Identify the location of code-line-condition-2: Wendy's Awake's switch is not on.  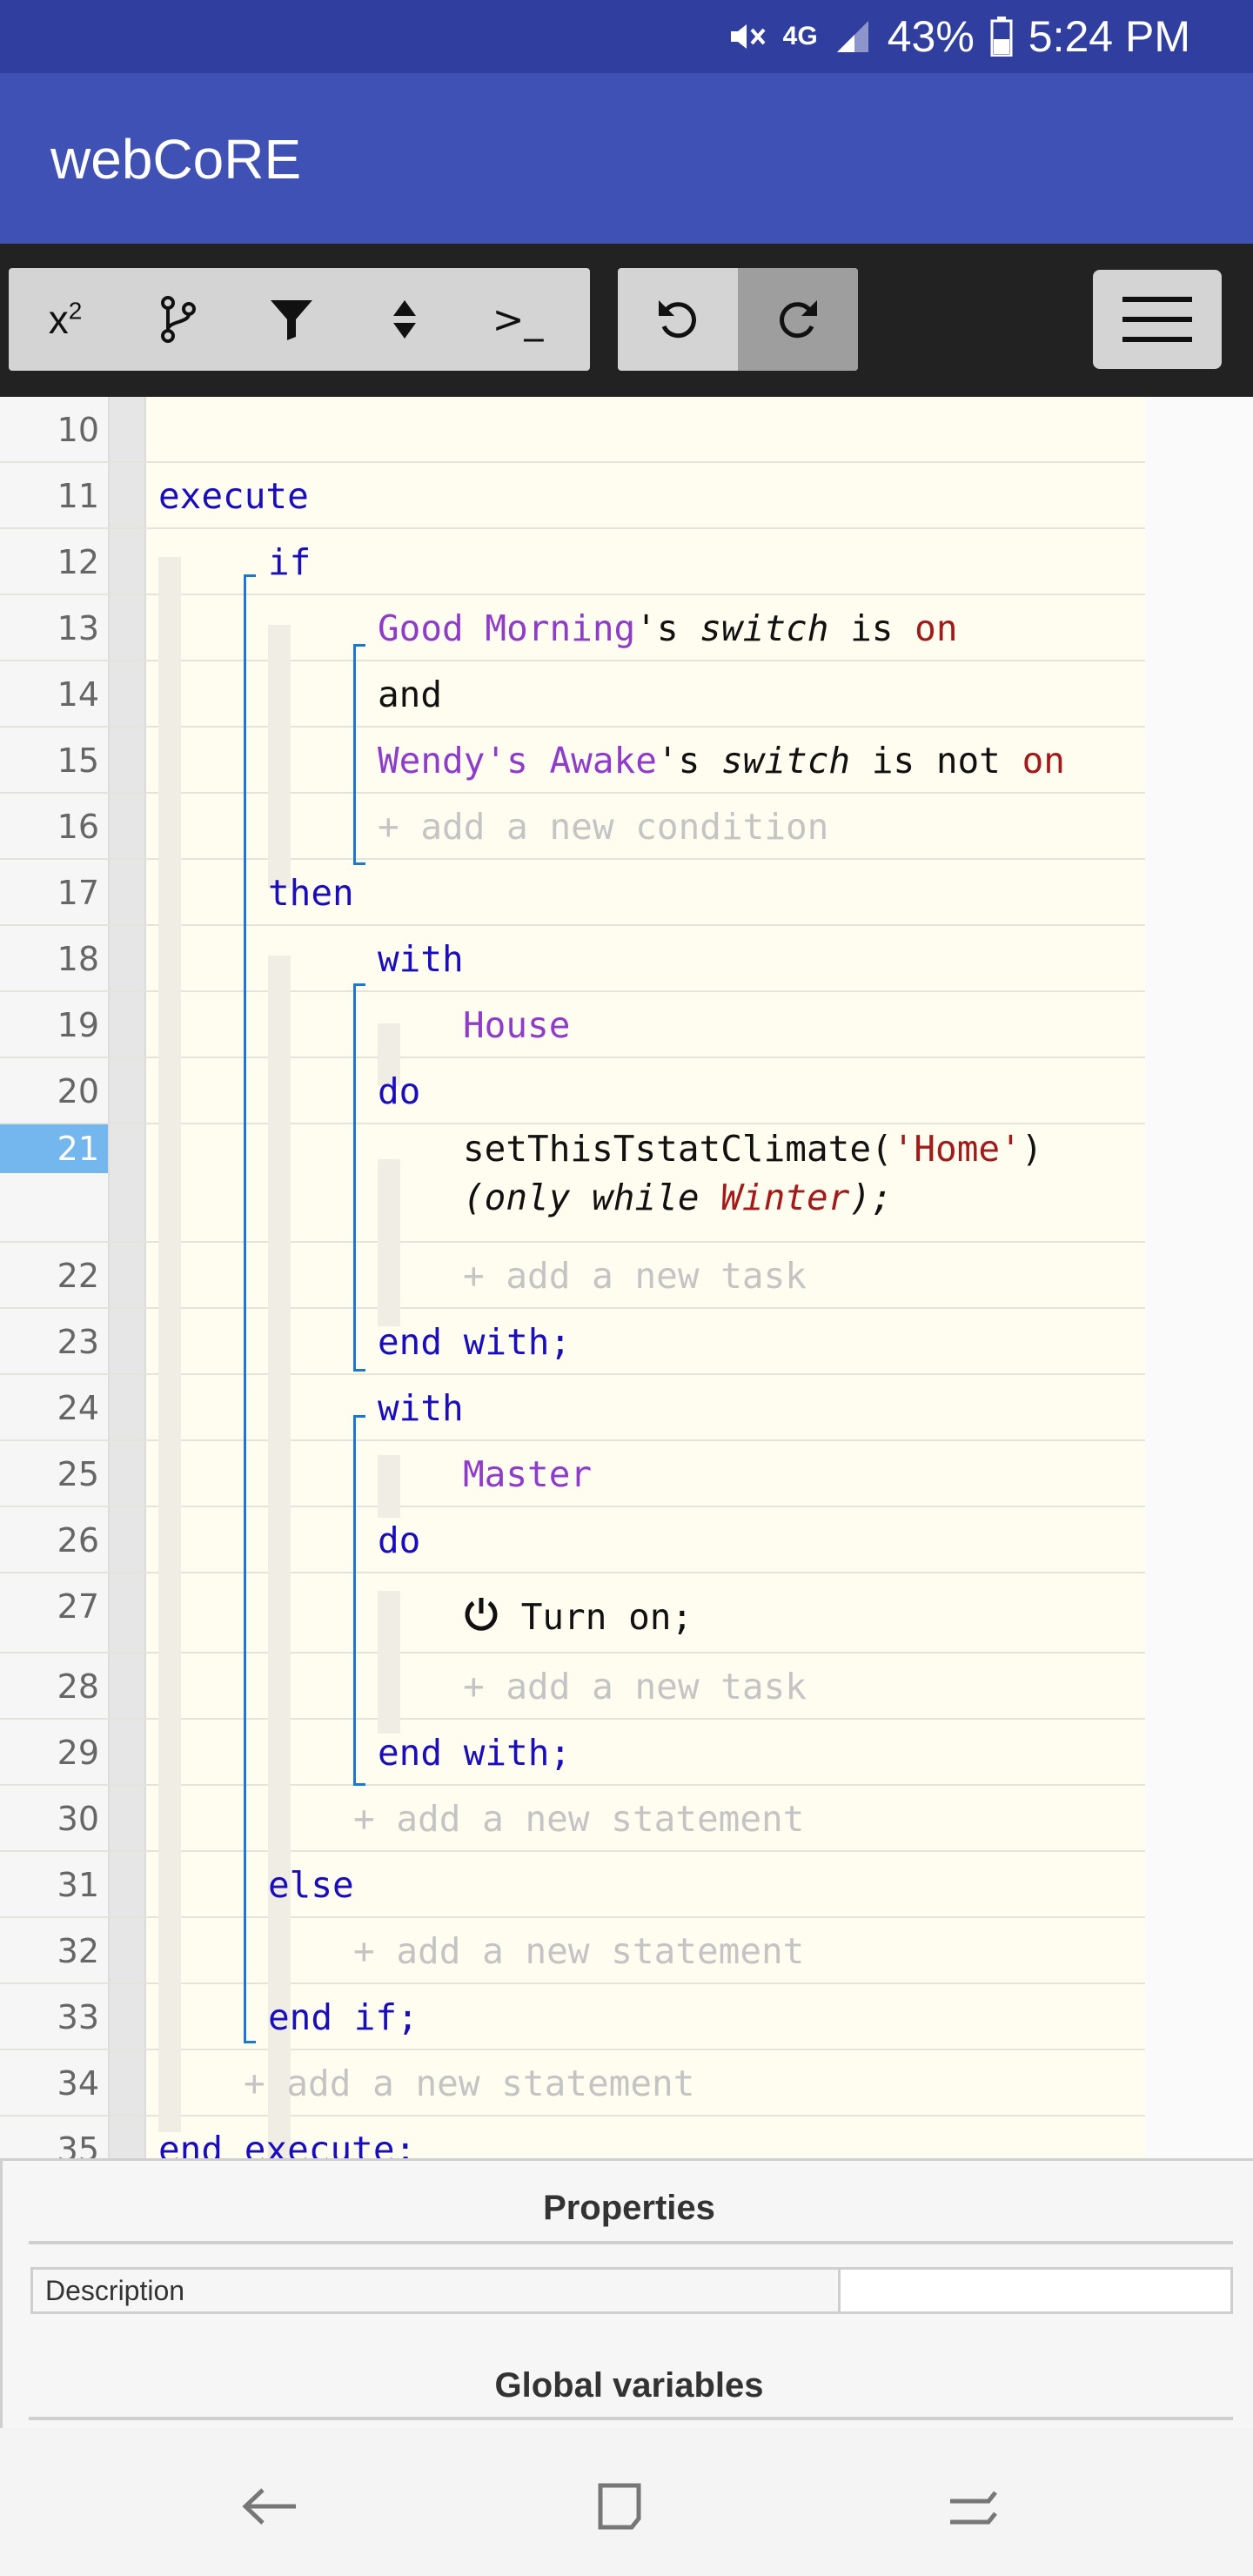
(721, 761).